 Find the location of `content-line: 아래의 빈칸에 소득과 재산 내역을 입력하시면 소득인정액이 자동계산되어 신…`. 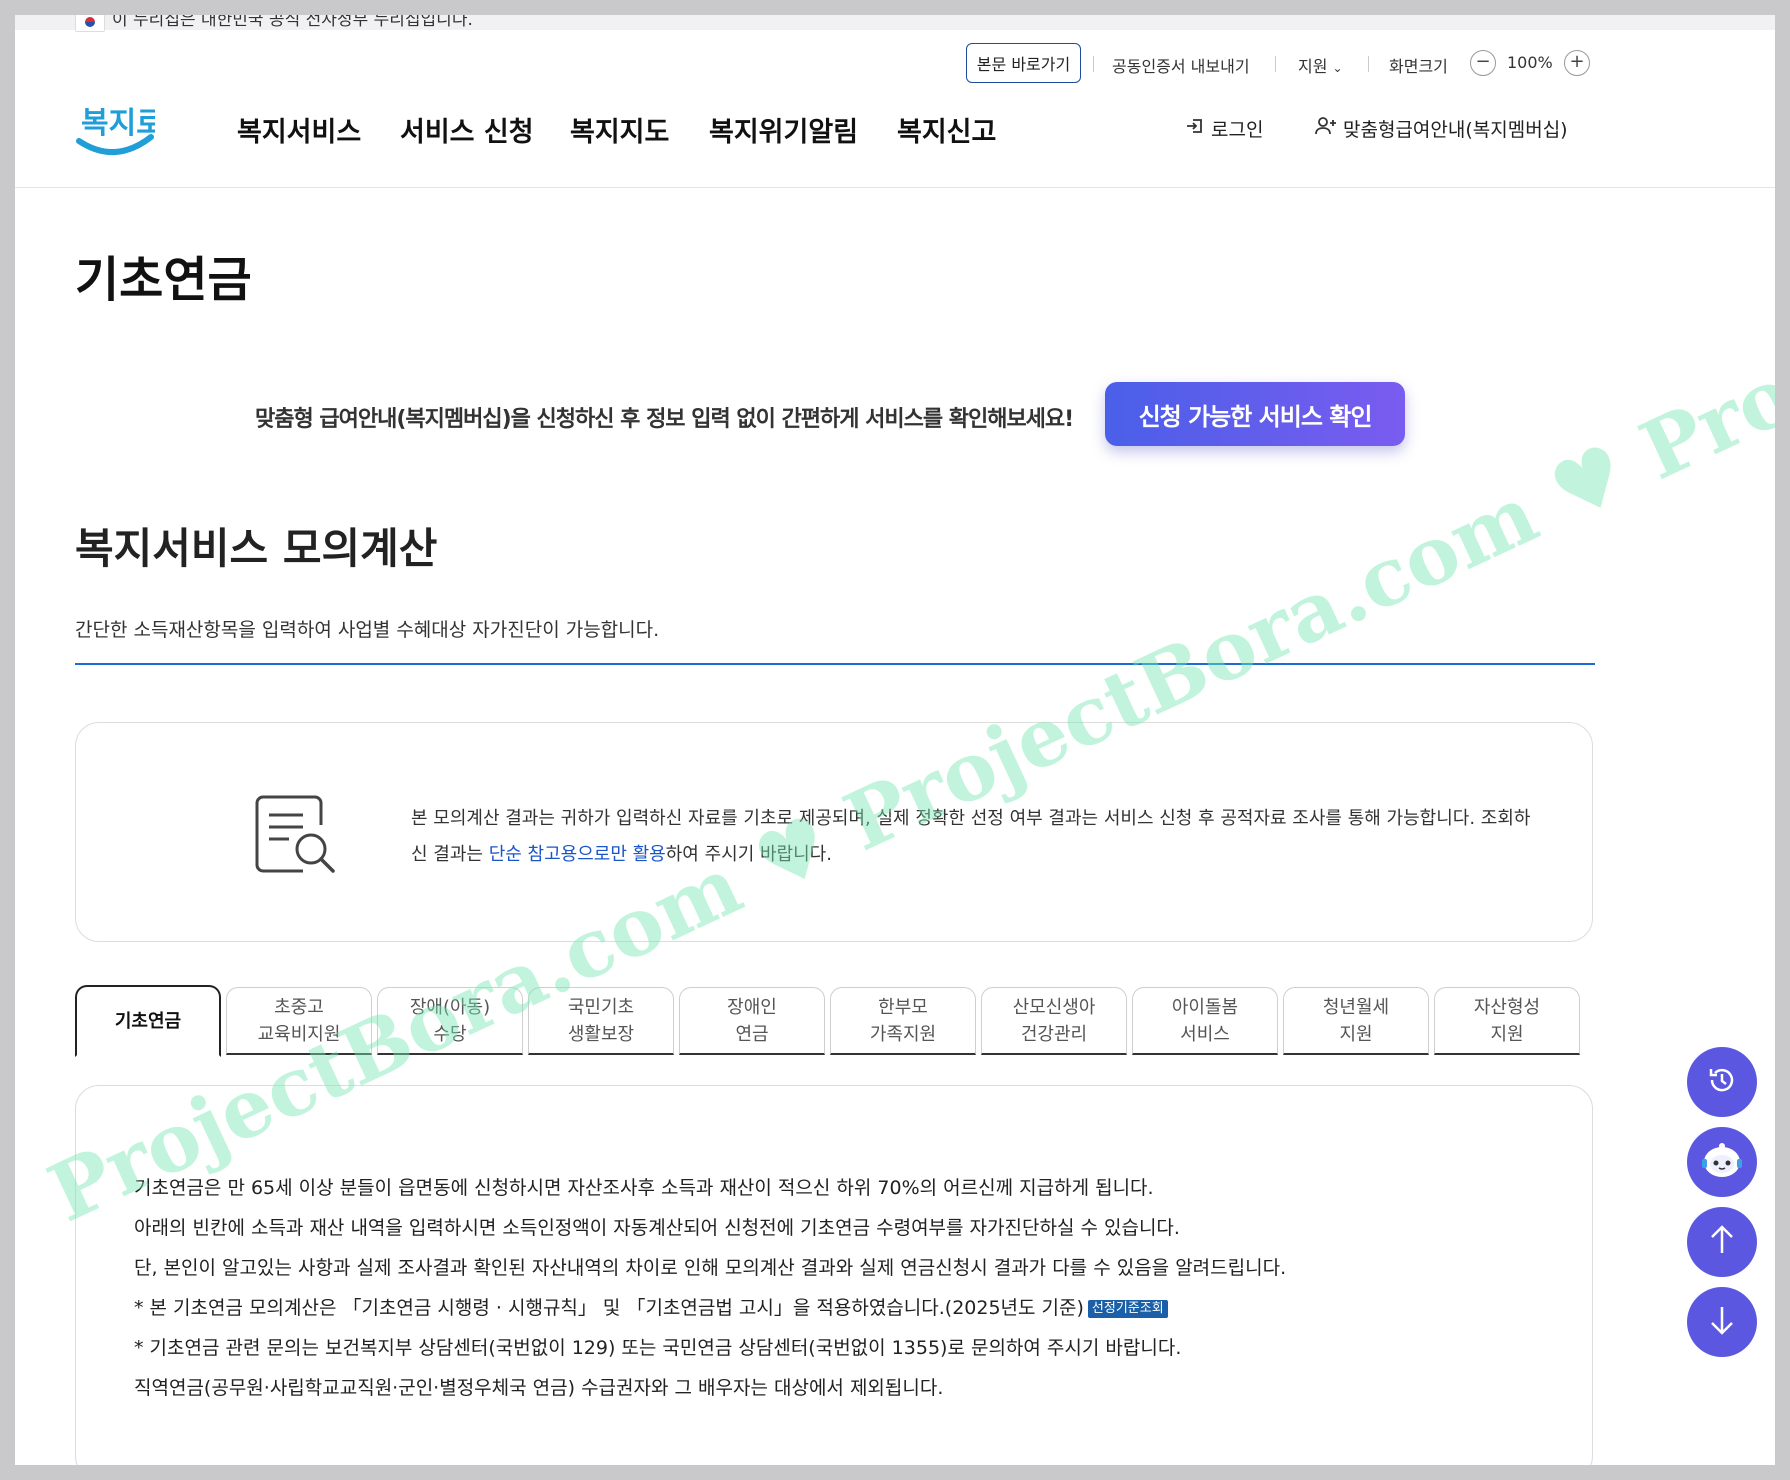

content-line: 아래의 빈칸에 소득과 재산 내역을 입력하시면 소득인정액이 자동계산되어 신… is located at coordinates (657, 1228).